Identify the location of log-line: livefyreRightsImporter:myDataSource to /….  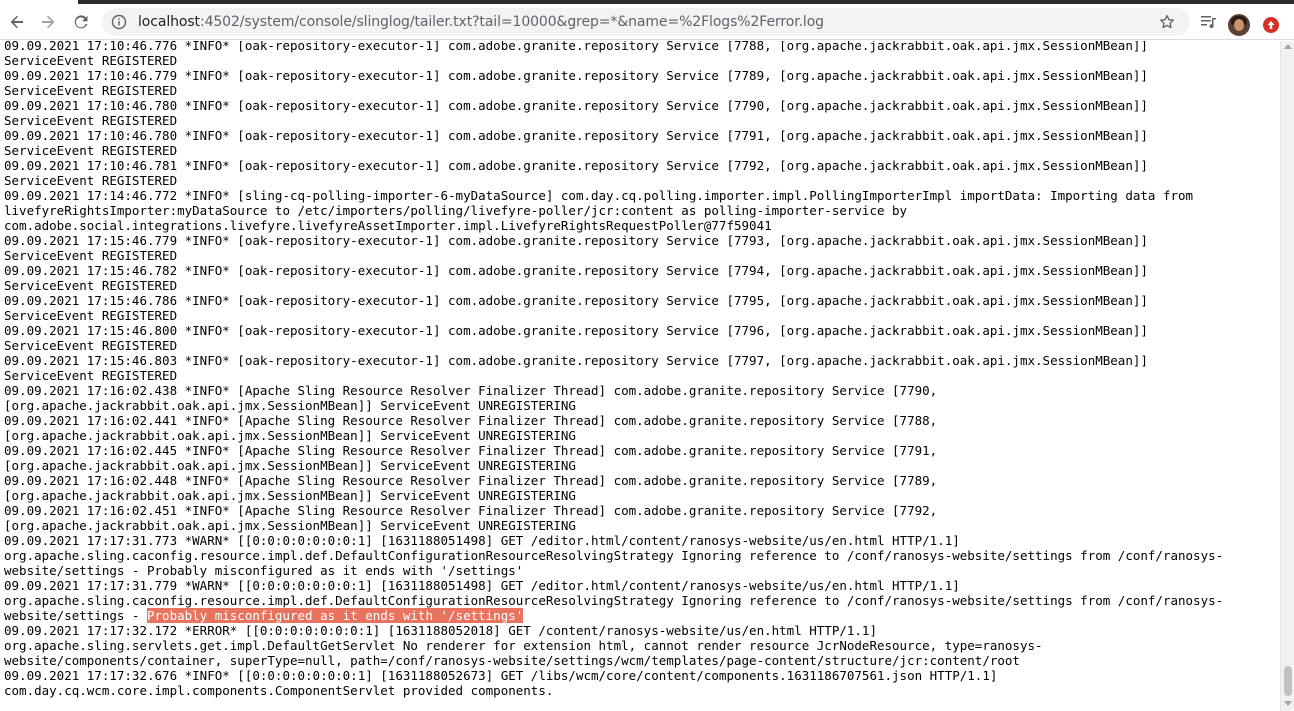
(456, 210).